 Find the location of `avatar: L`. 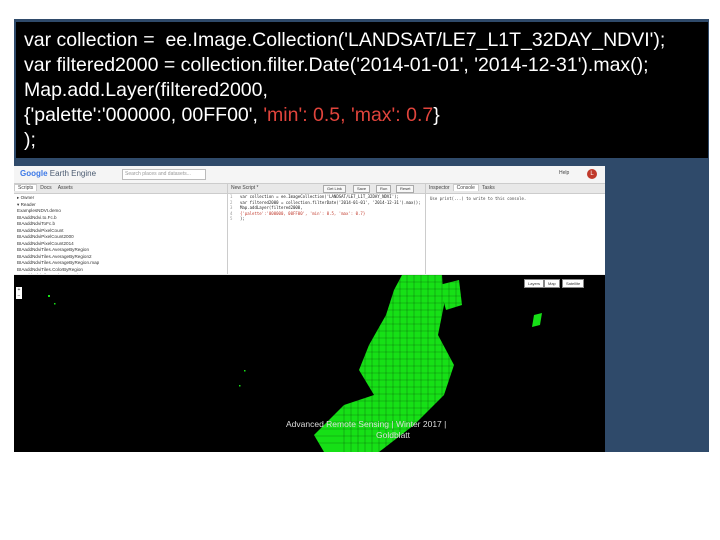

avatar: L is located at coordinates (592, 174).